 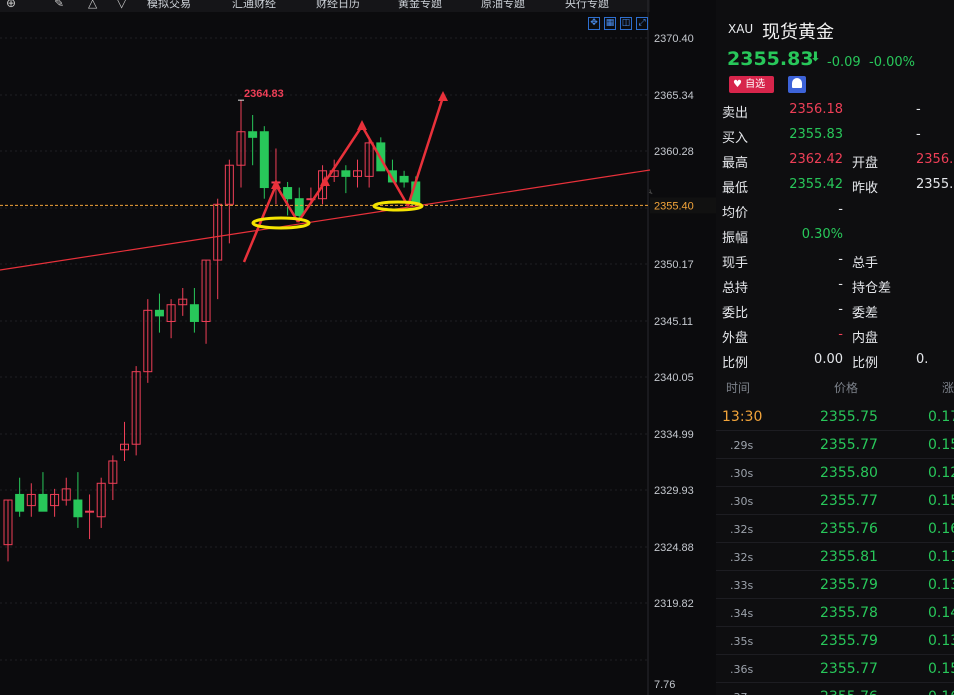 What do you see at coordinates (849, 692) in the screenshot?
I see `tick-price: 2355.76` at bounding box center [849, 692].